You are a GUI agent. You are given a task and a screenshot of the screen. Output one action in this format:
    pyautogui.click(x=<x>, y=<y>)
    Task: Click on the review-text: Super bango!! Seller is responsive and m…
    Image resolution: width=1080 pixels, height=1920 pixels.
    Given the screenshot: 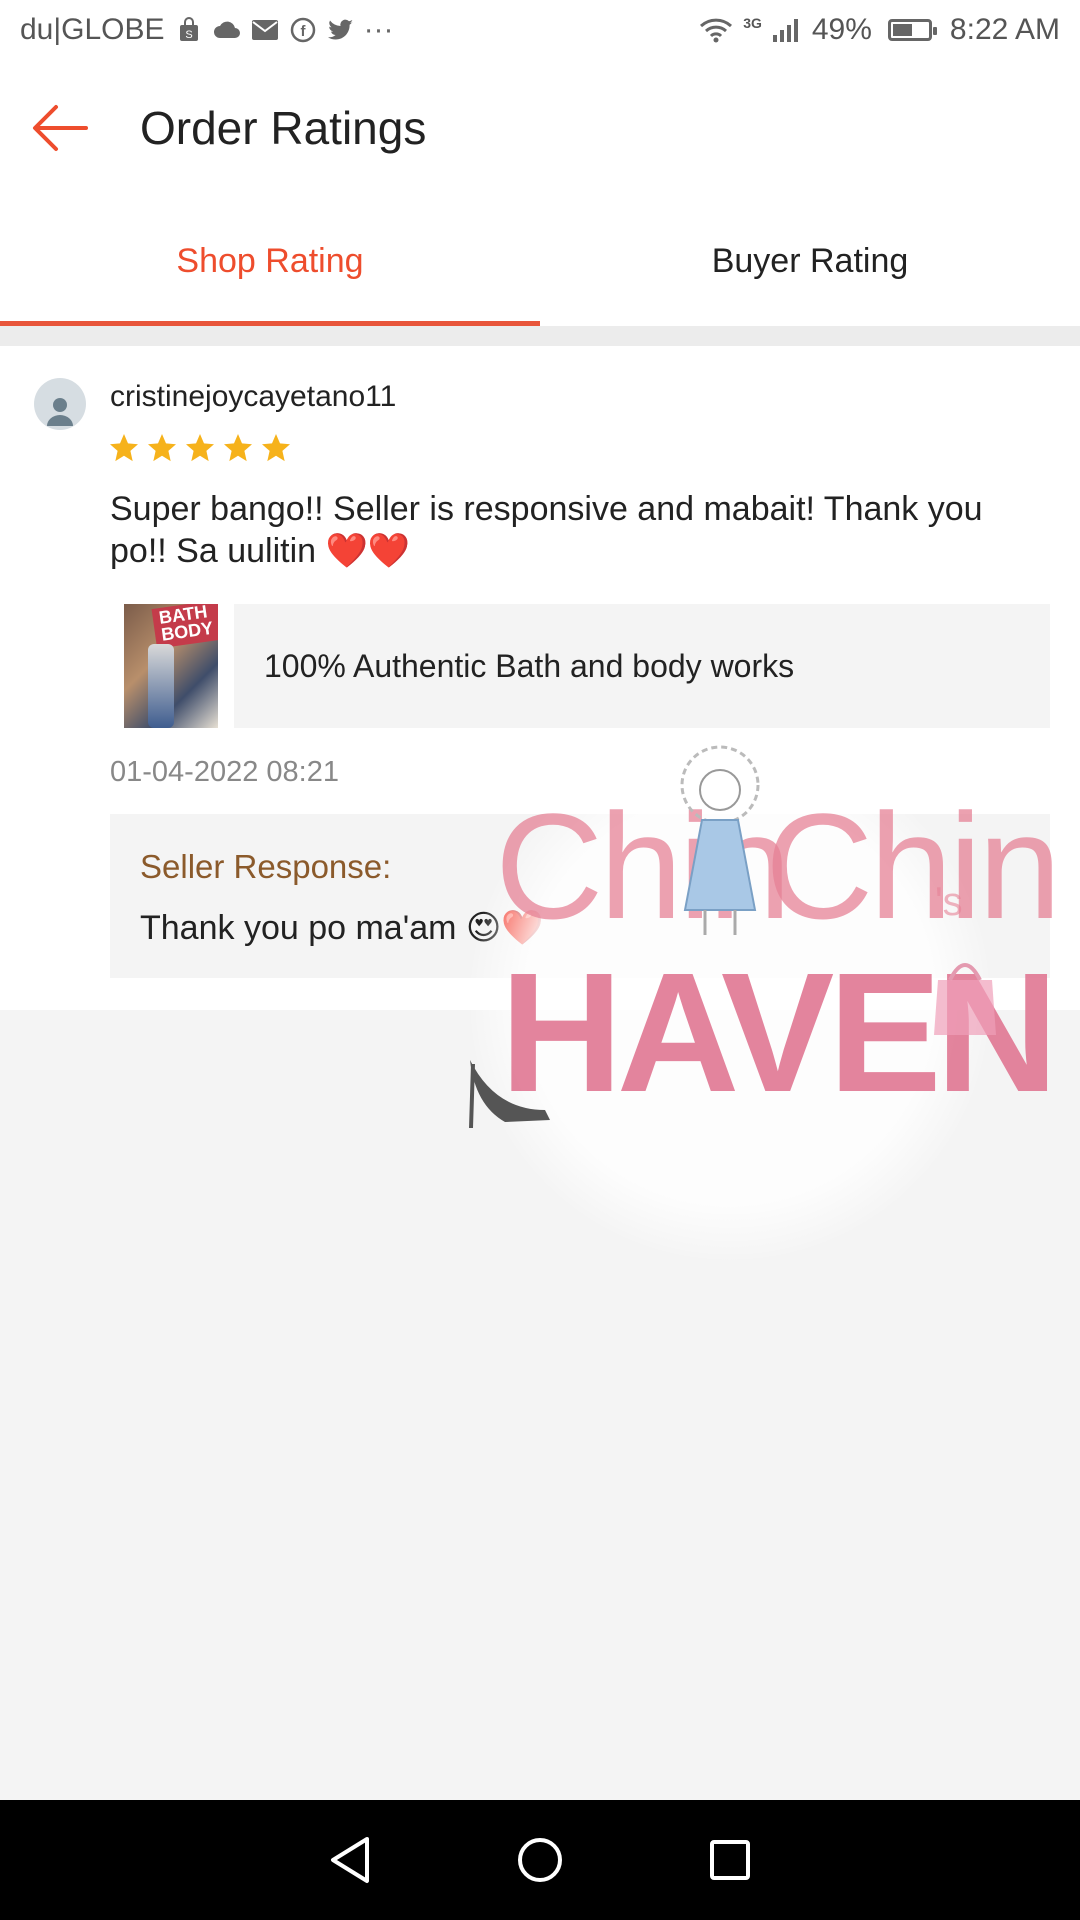 What is the action you would take?
    pyautogui.click(x=546, y=530)
    